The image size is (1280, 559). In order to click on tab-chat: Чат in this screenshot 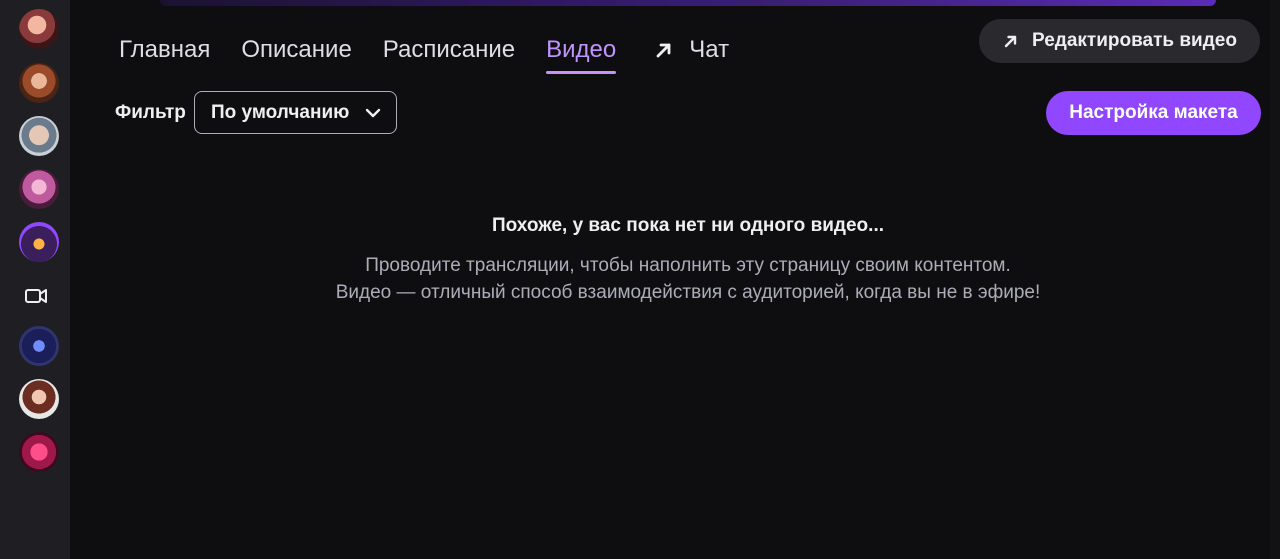, I will do `click(688, 50)`.